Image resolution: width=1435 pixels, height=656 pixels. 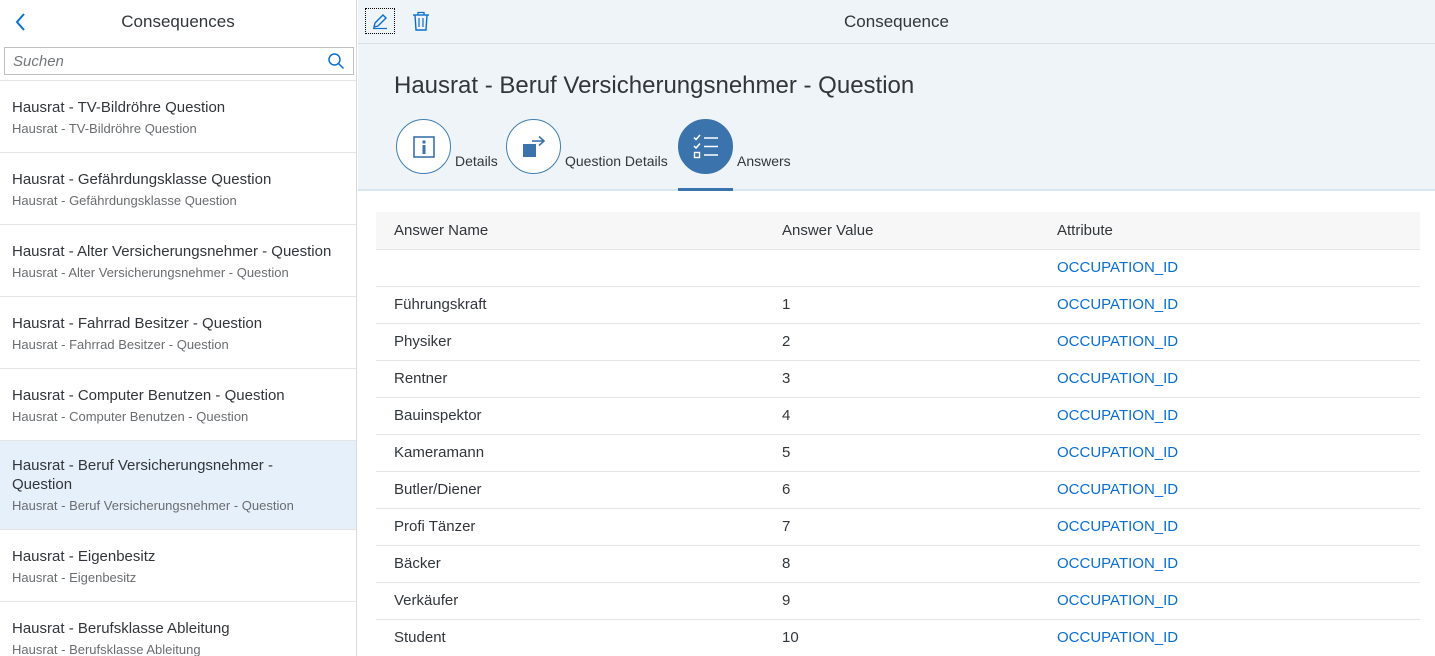 What do you see at coordinates (901, 601) in the screenshot?
I see `answer-value-cell: 9` at bounding box center [901, 601].